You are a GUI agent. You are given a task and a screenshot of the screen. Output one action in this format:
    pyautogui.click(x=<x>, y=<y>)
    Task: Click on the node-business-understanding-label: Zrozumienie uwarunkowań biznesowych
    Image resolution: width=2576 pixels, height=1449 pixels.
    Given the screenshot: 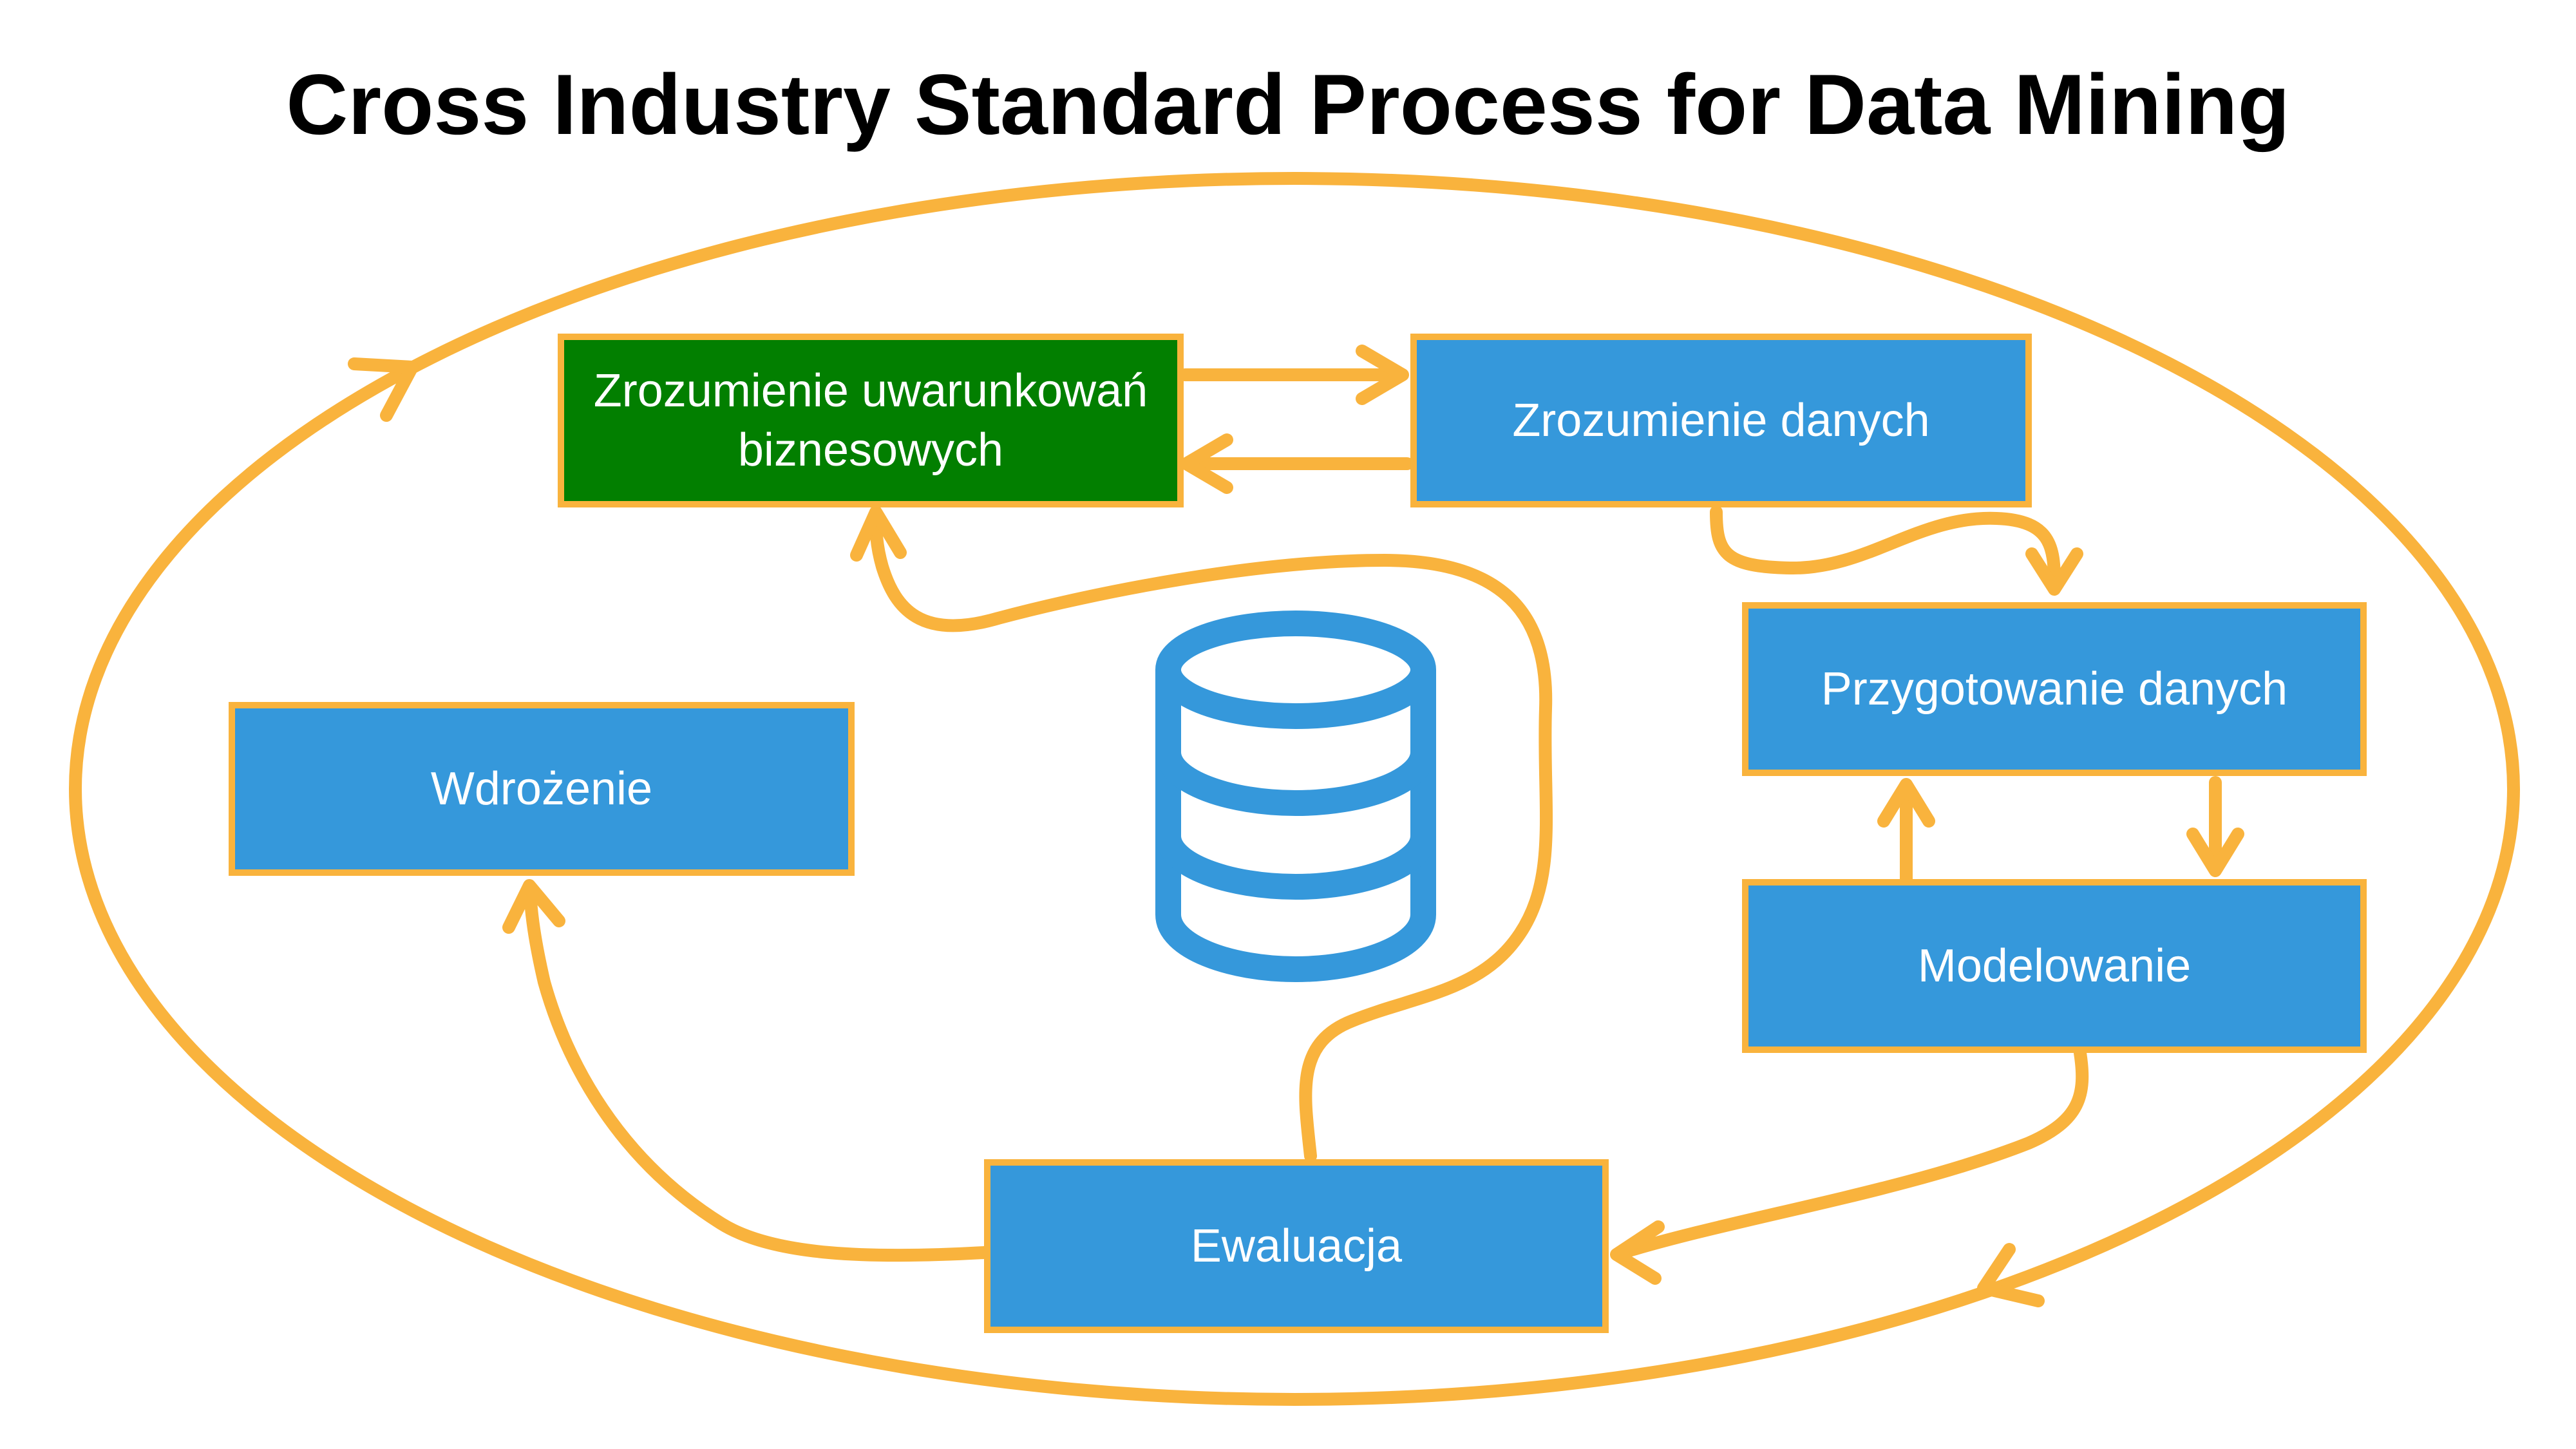 What is the action you would take?
    pyautogui.click(x=871, y=420)
    